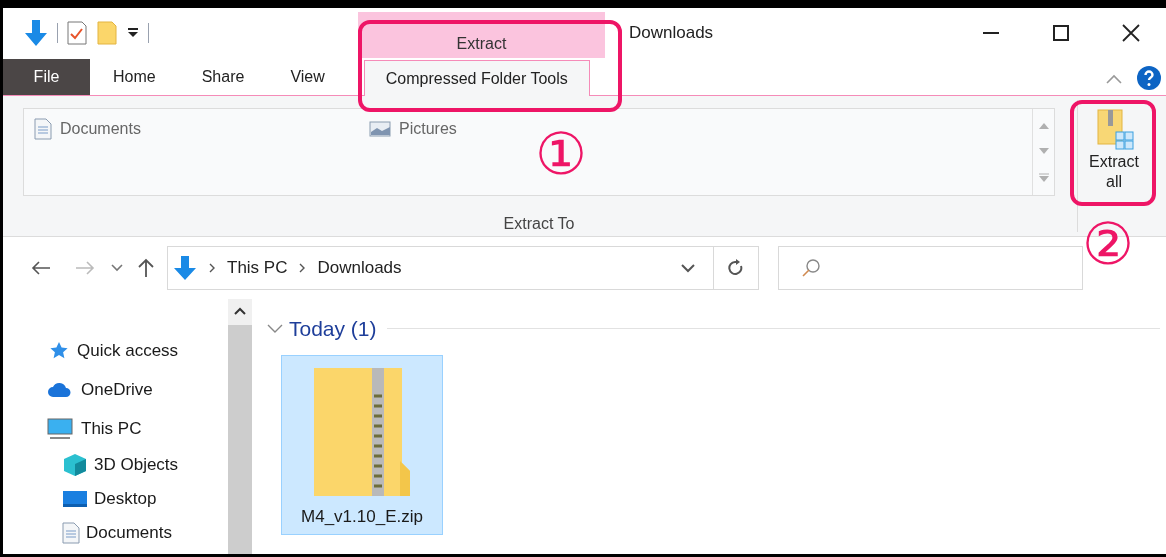 This screenshot has width=1166, height=557. What do you see at coordinates (134, 77) in the screenshot?
I see `ribbon-tab: Home` at bounding box center [134, 77].